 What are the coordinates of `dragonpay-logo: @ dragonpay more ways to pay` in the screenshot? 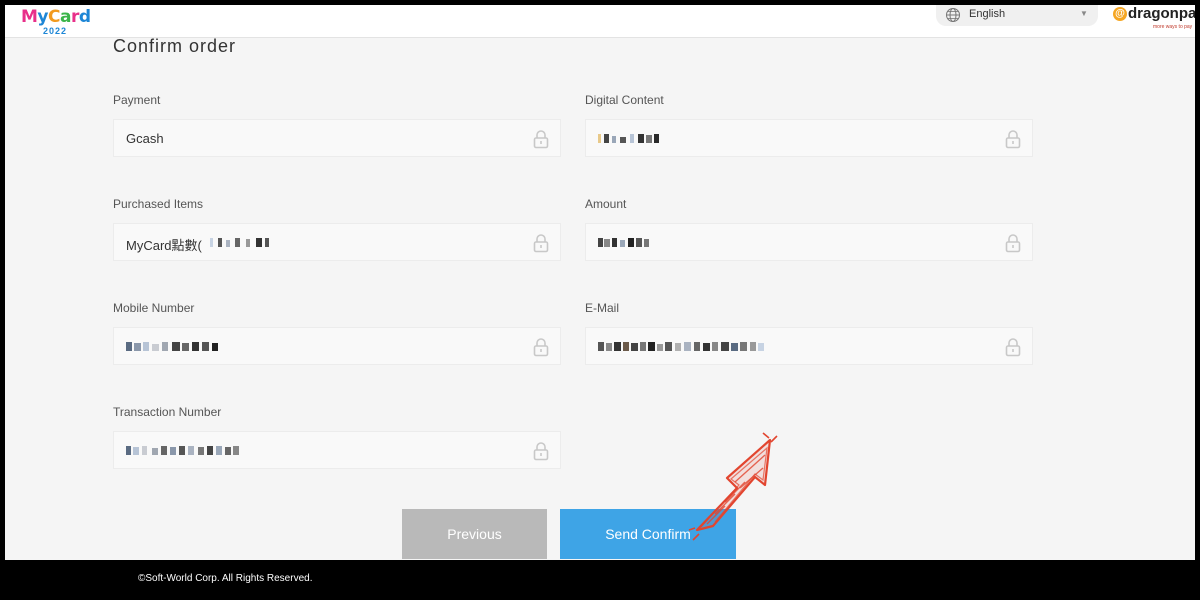 It's located at (1154, 20).